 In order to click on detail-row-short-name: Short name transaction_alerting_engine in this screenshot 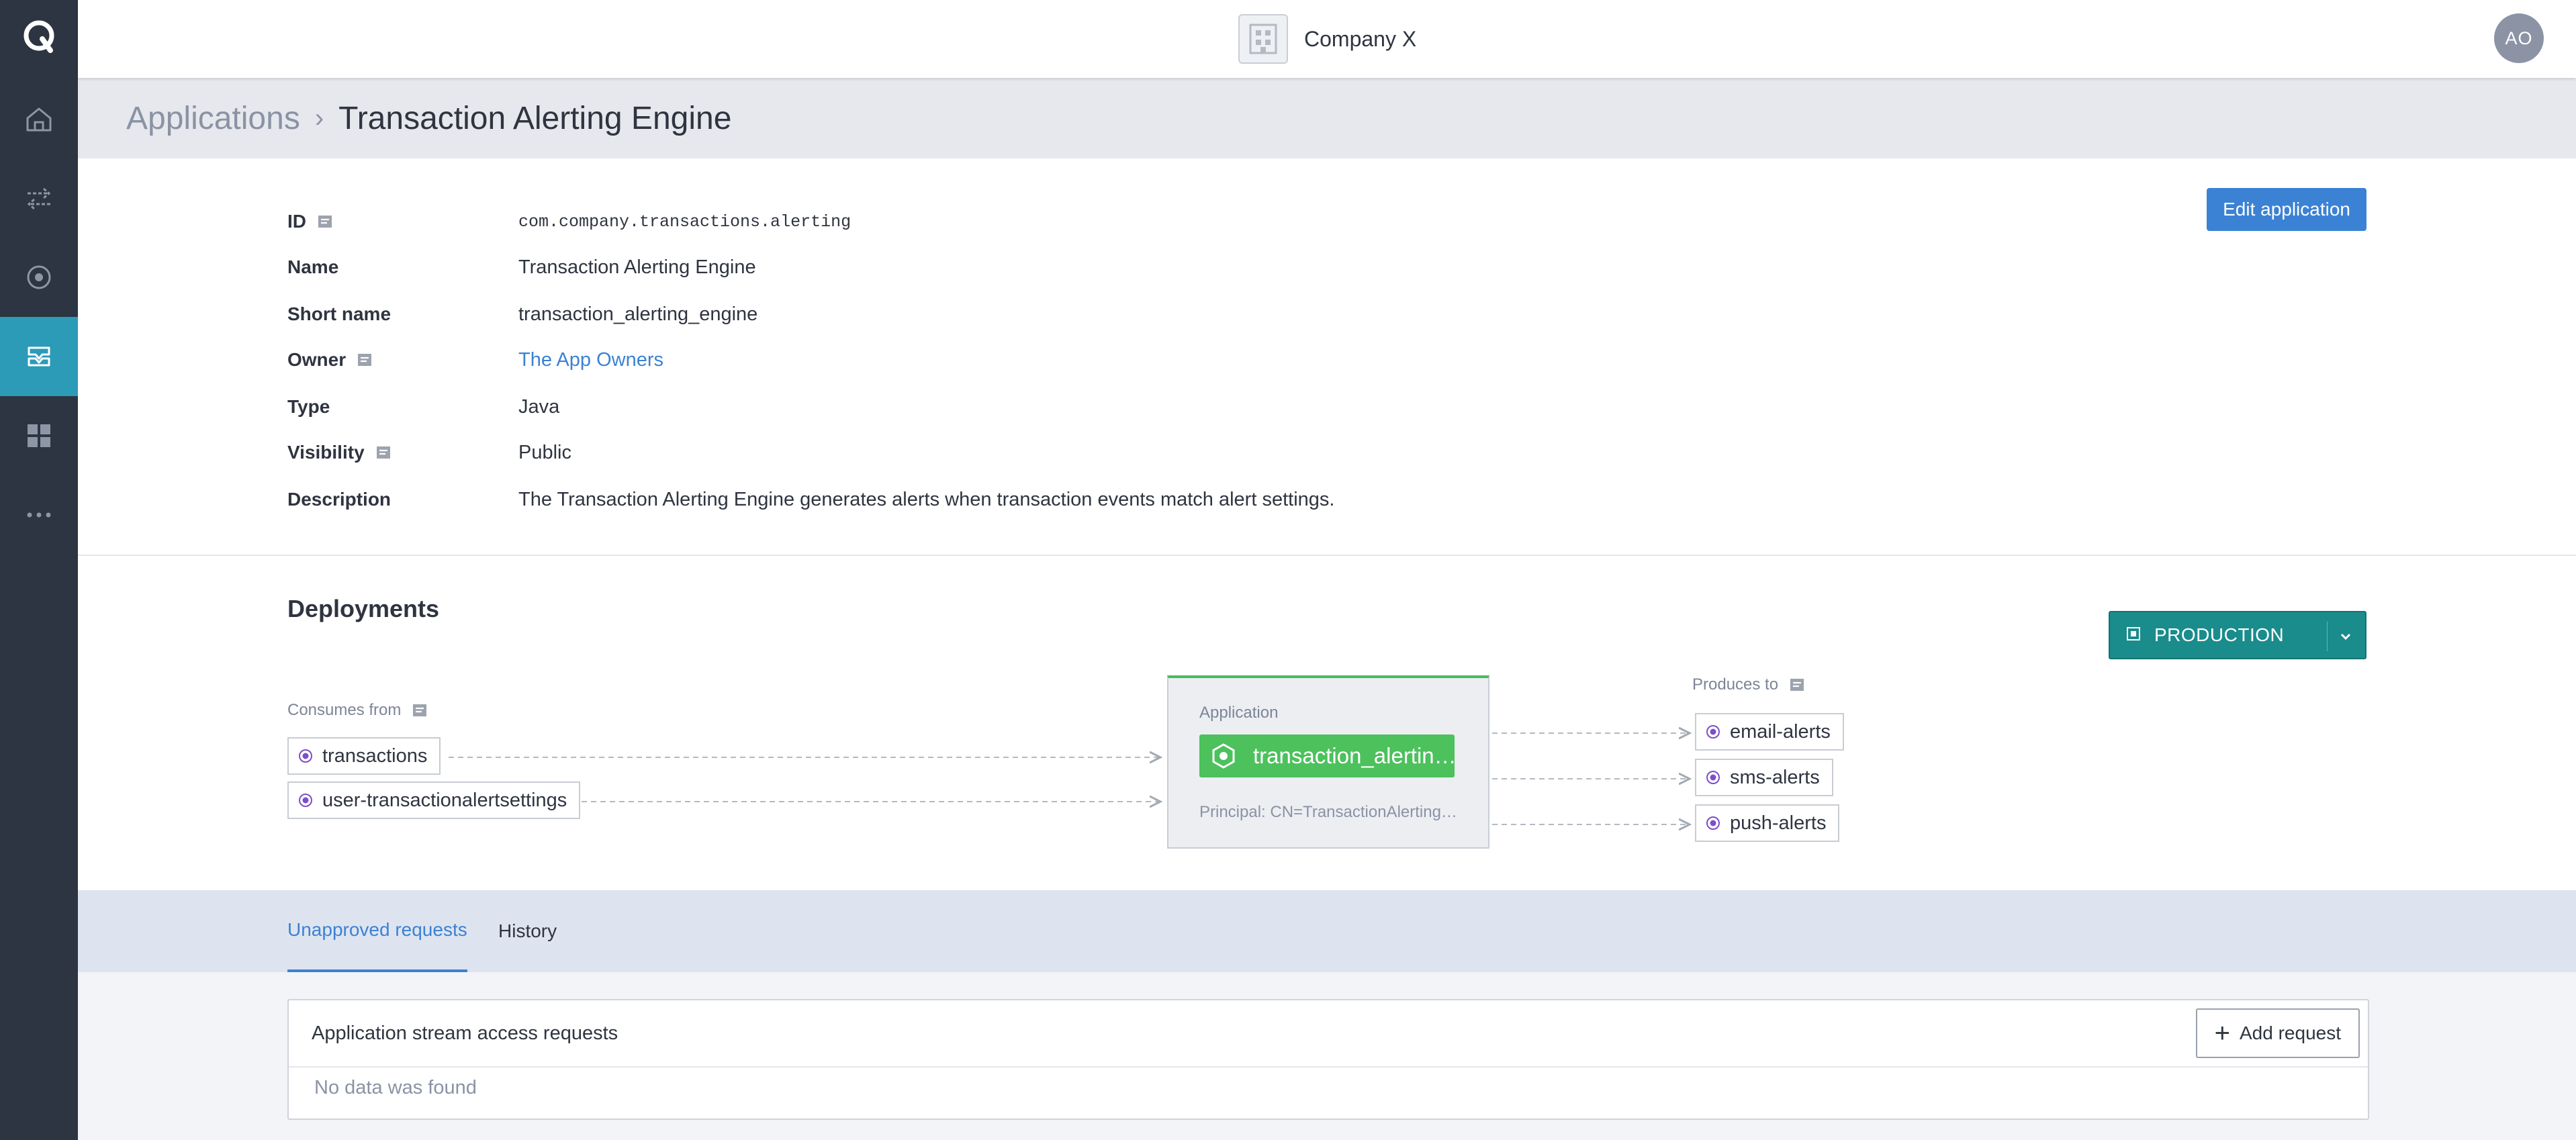, I will do `click(522, 314)`.